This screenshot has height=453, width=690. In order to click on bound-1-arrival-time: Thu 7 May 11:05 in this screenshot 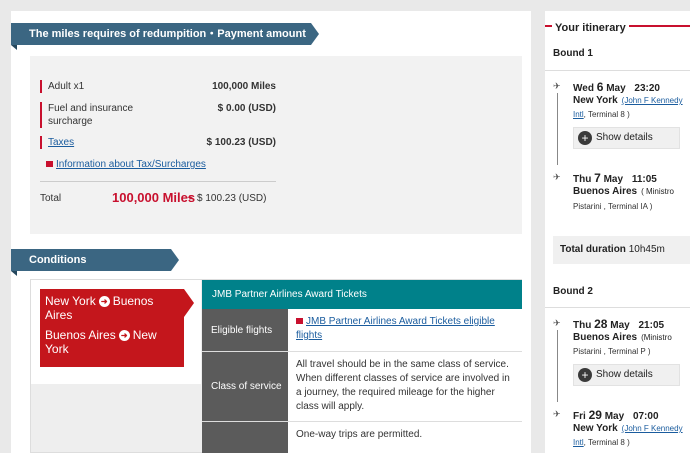, I will do `click(615, 178)`.